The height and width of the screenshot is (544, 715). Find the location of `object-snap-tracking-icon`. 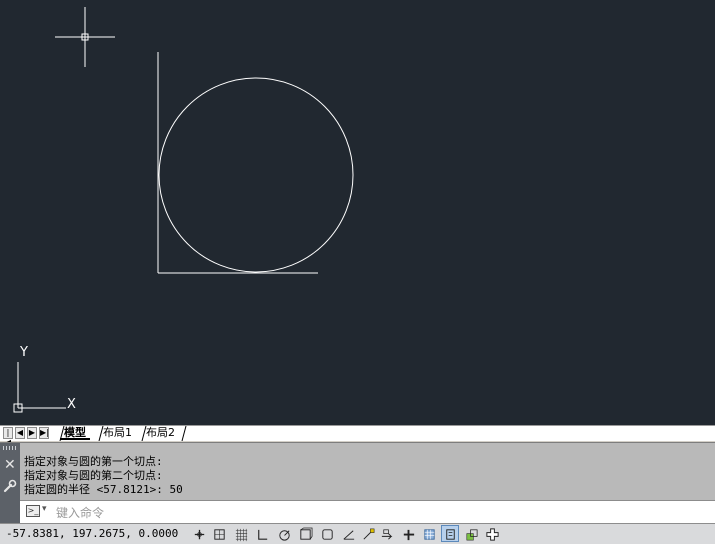

object-snap-tracking-icon is located at coordinates (349, 535).